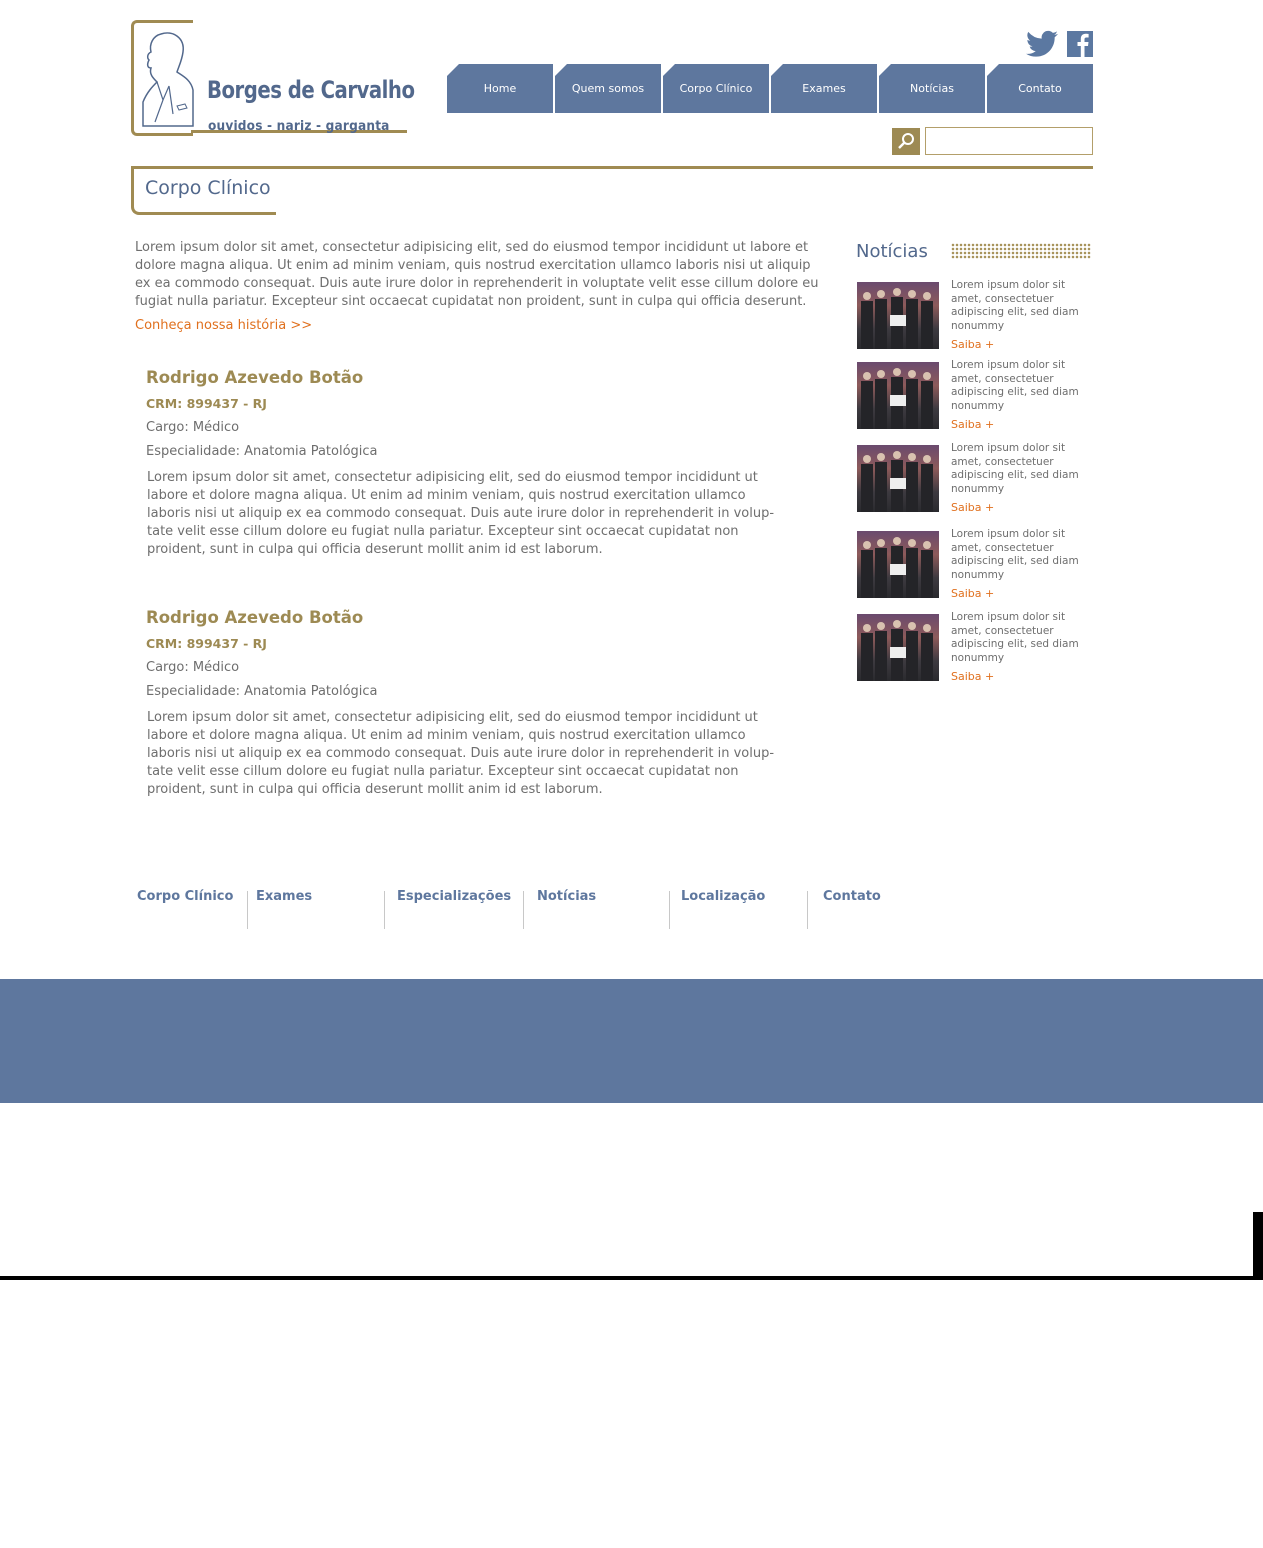 This screenshot has width=1263, height=1548. Describe the element at coordinates (932, 88) in the screenshot. I see `nav-item-noticias: Notícias` at that location.